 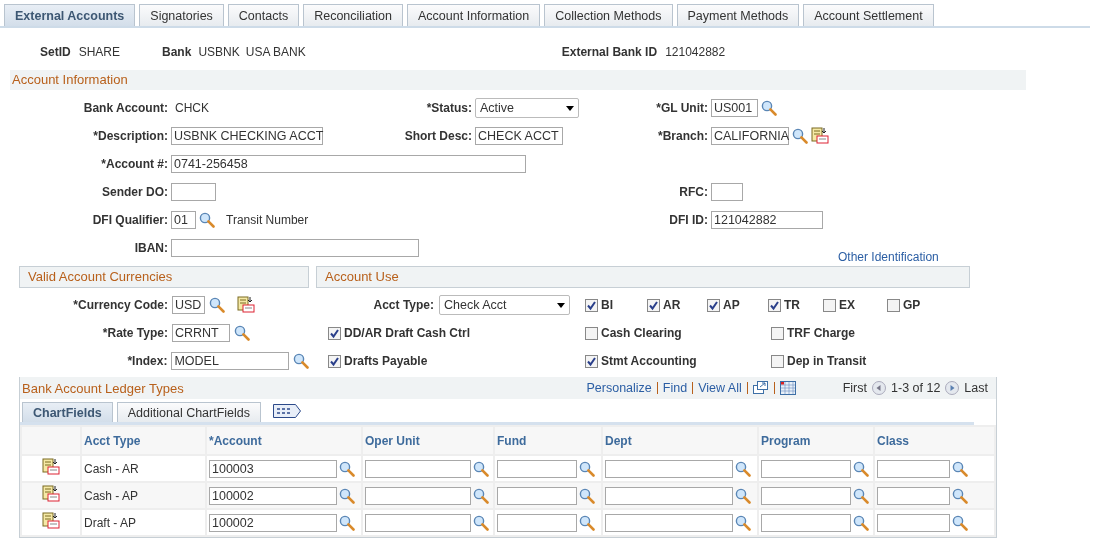 What do you see at coordinates (230, 361) in the screenshot?
I see `input-field: MODEL` at bounding box center [230, 361].